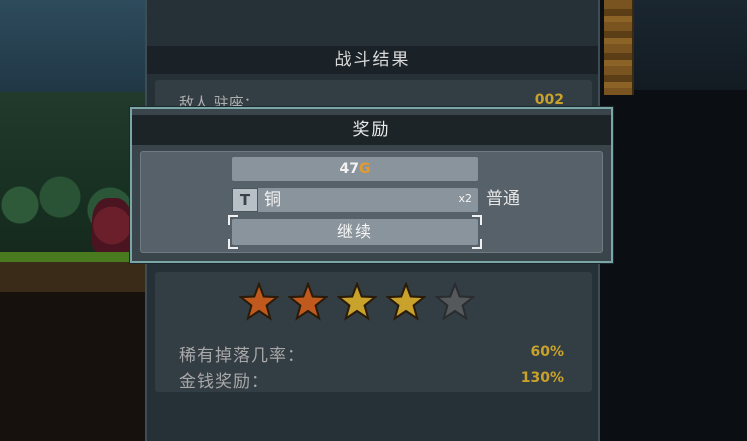  What do you see at coordinates (245, 200) in the screenshot?
I see `hammer-icon: T` at bounding box center [245, 200].